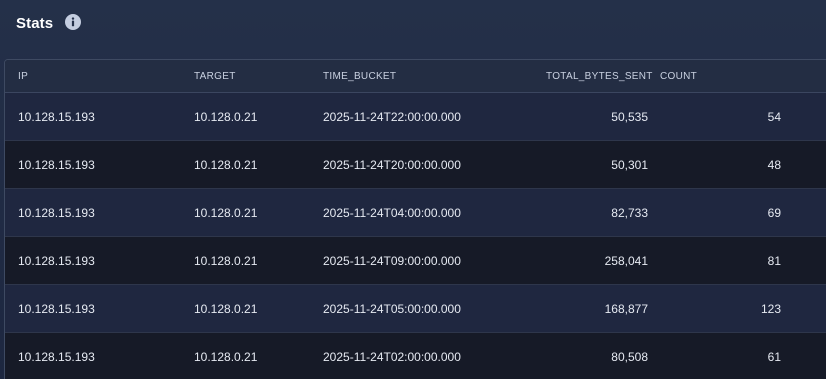 The image size is (826, 379). Describe the element at coordinates (629, 356) in the screenshot. I see `cell-total-bytes-sent: 80,508` at that location.